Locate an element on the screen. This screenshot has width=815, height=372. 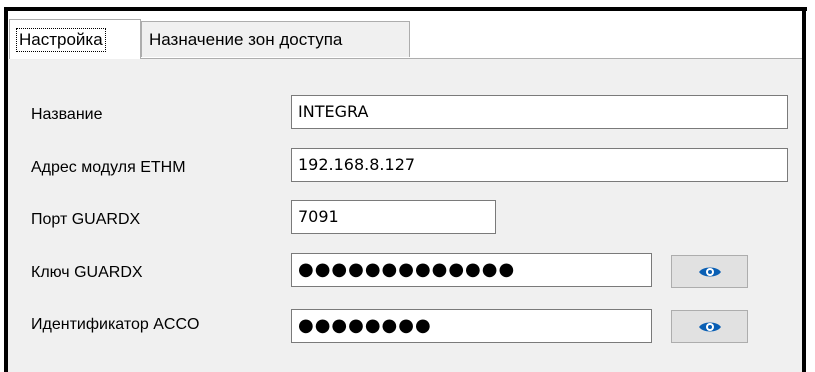
show-key-button is located at coordinates (709, 271).